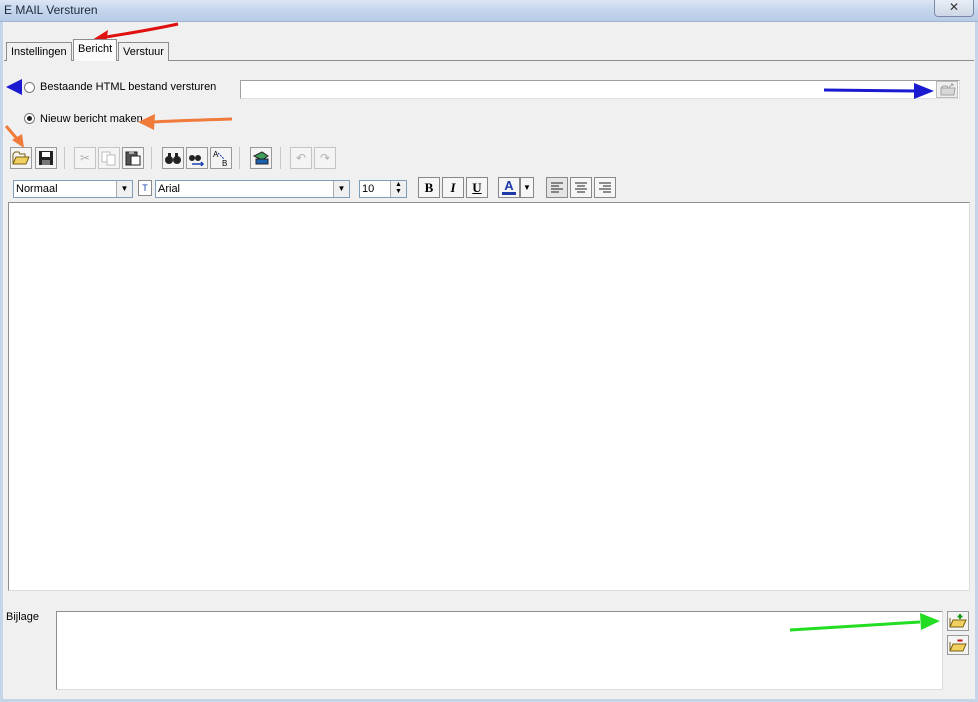  I want to click on cut-button: ✂, so click(85, 158).